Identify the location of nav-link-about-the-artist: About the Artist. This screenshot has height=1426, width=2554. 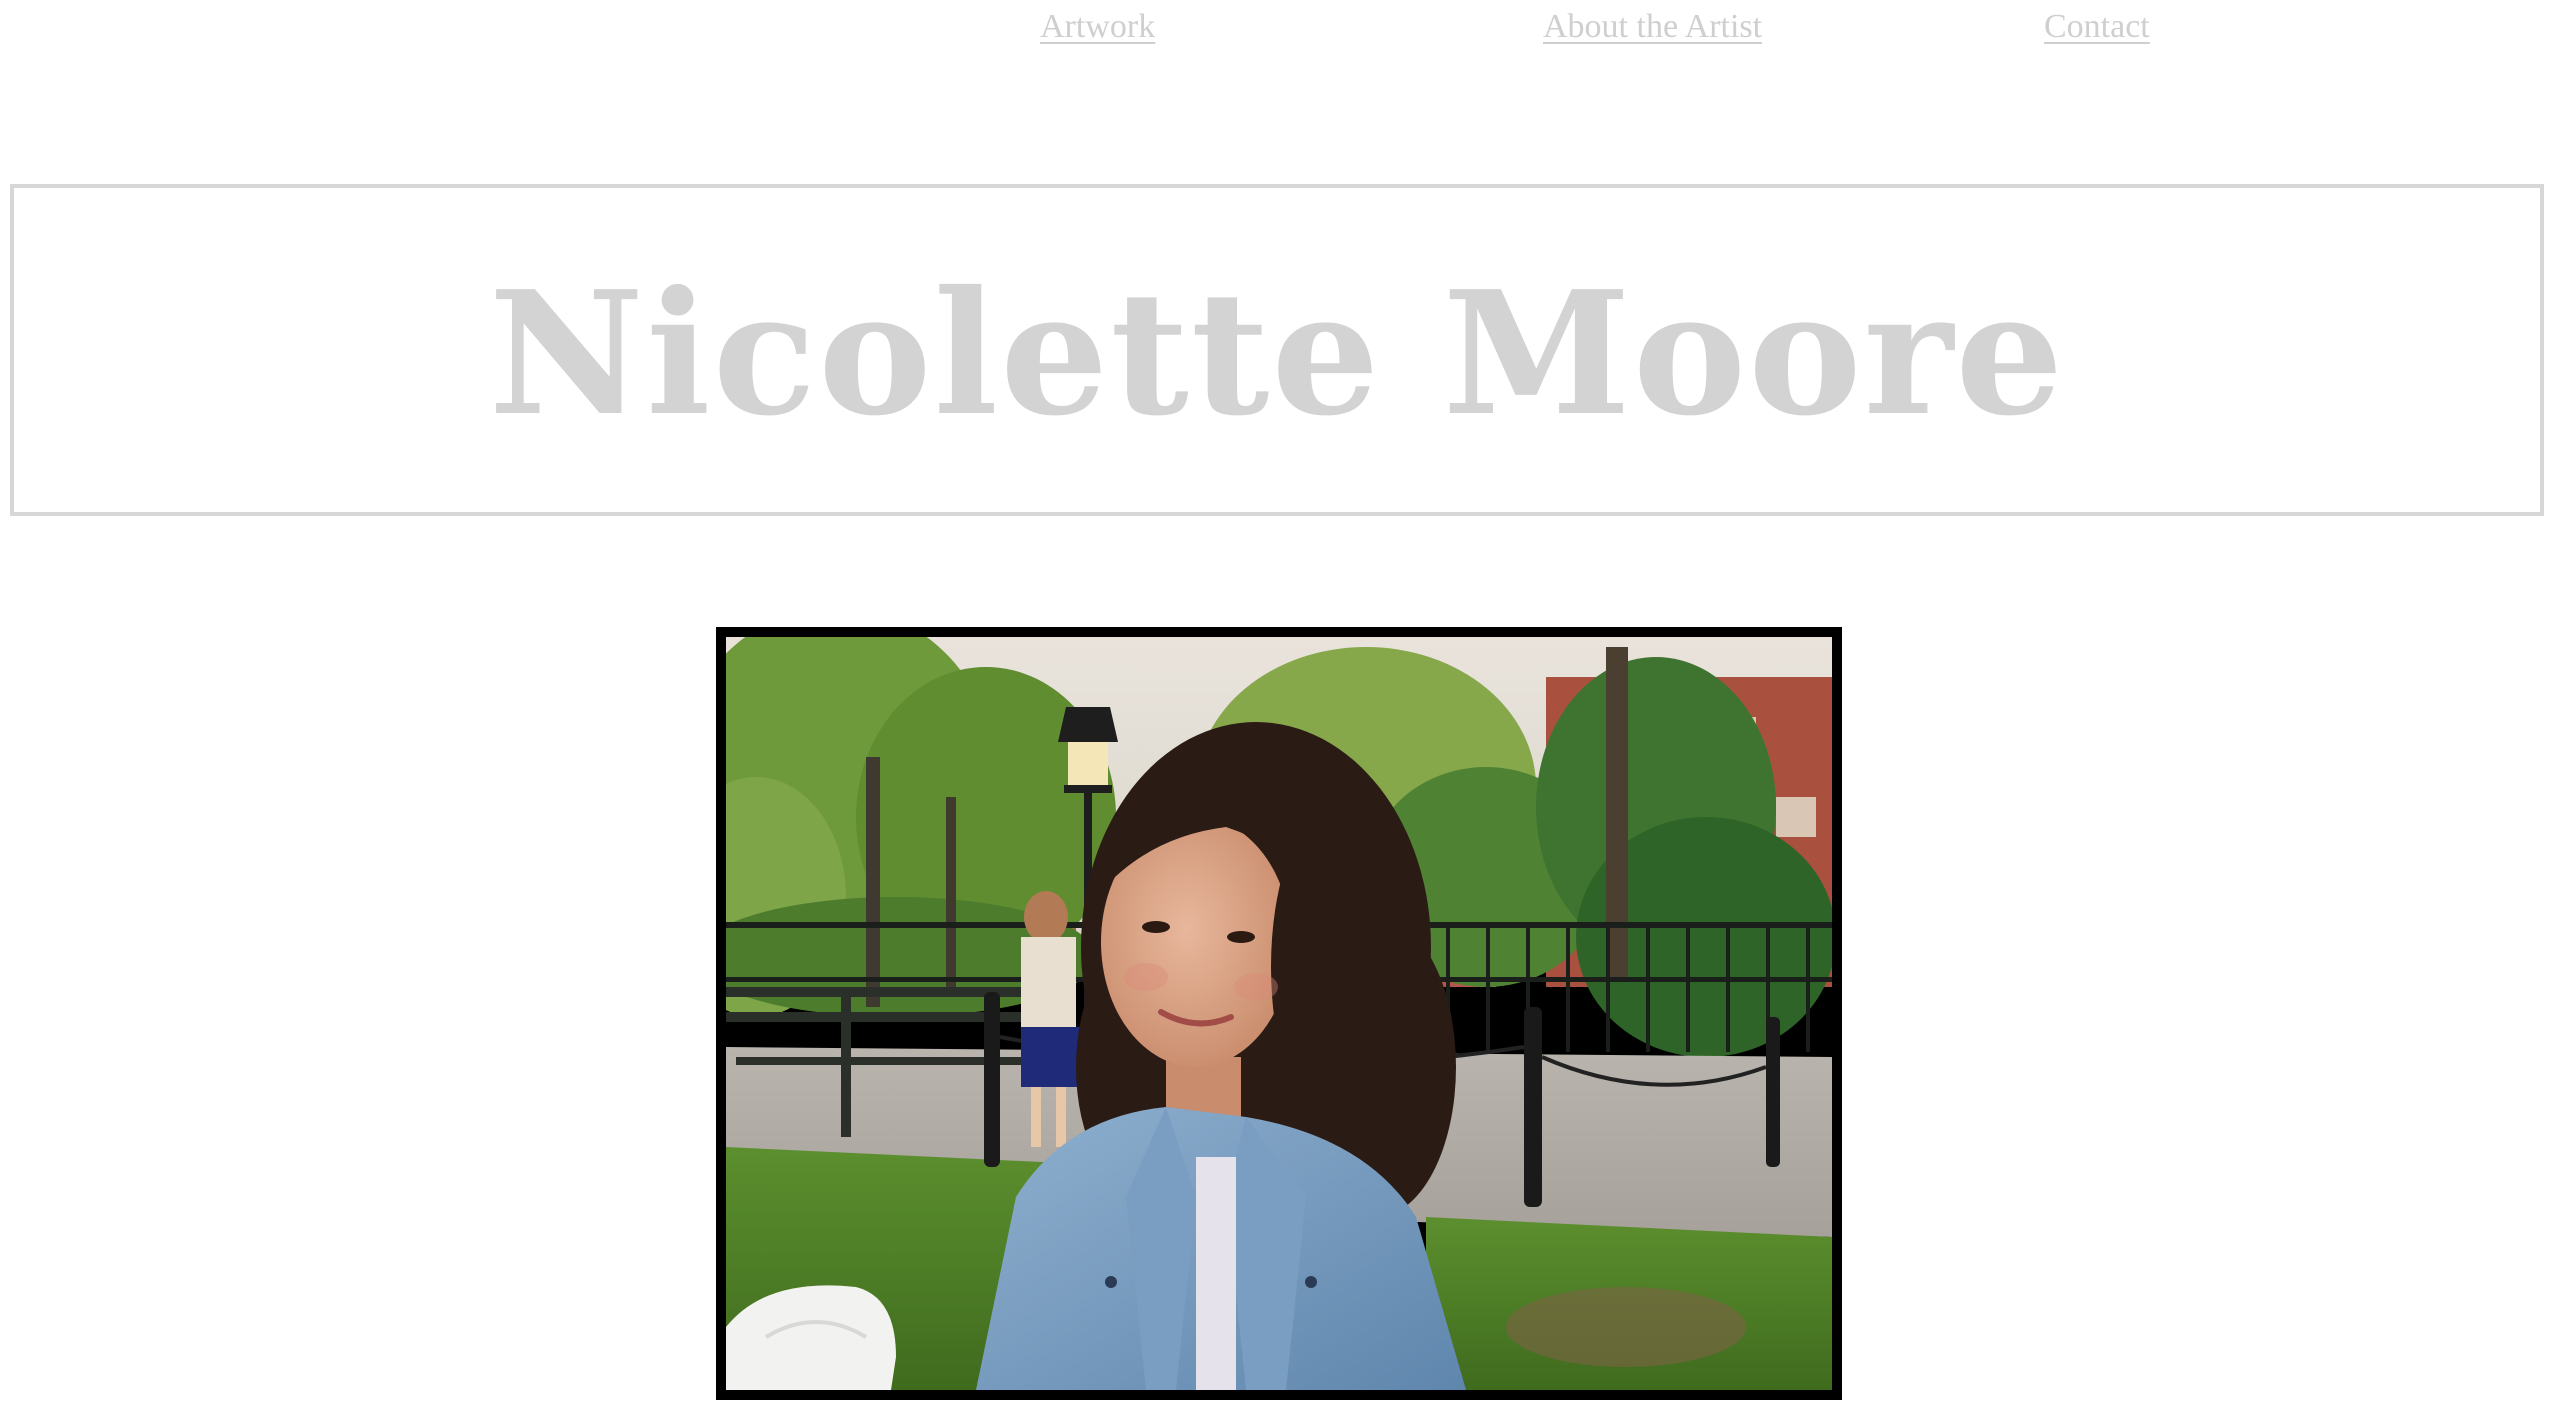
(1652, 27).